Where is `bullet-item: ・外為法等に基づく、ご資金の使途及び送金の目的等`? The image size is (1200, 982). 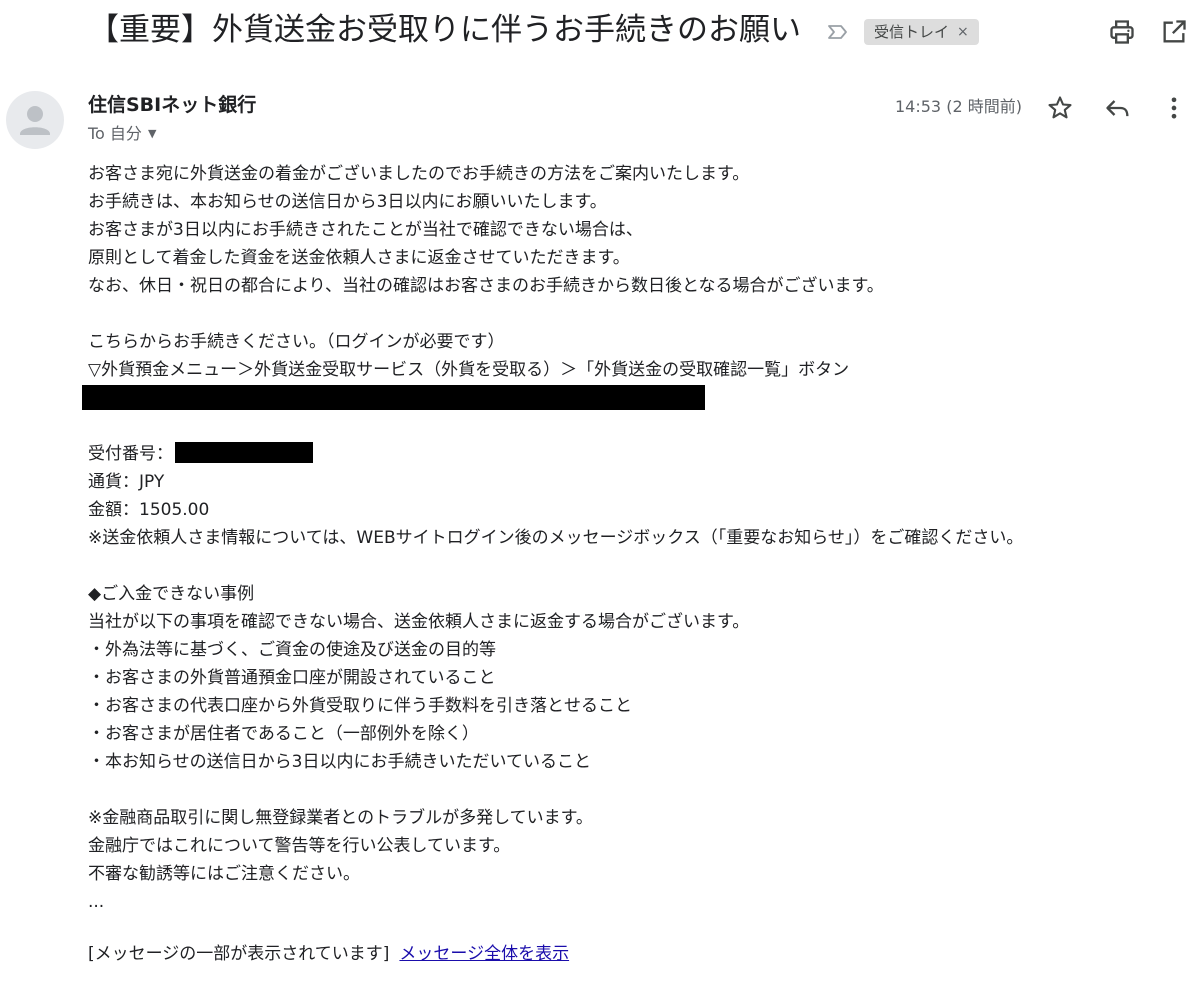
bullet-item: ・外為法等に基づく、ご資金の使途及び送金の目的等 is located at coordinates (292, 650).